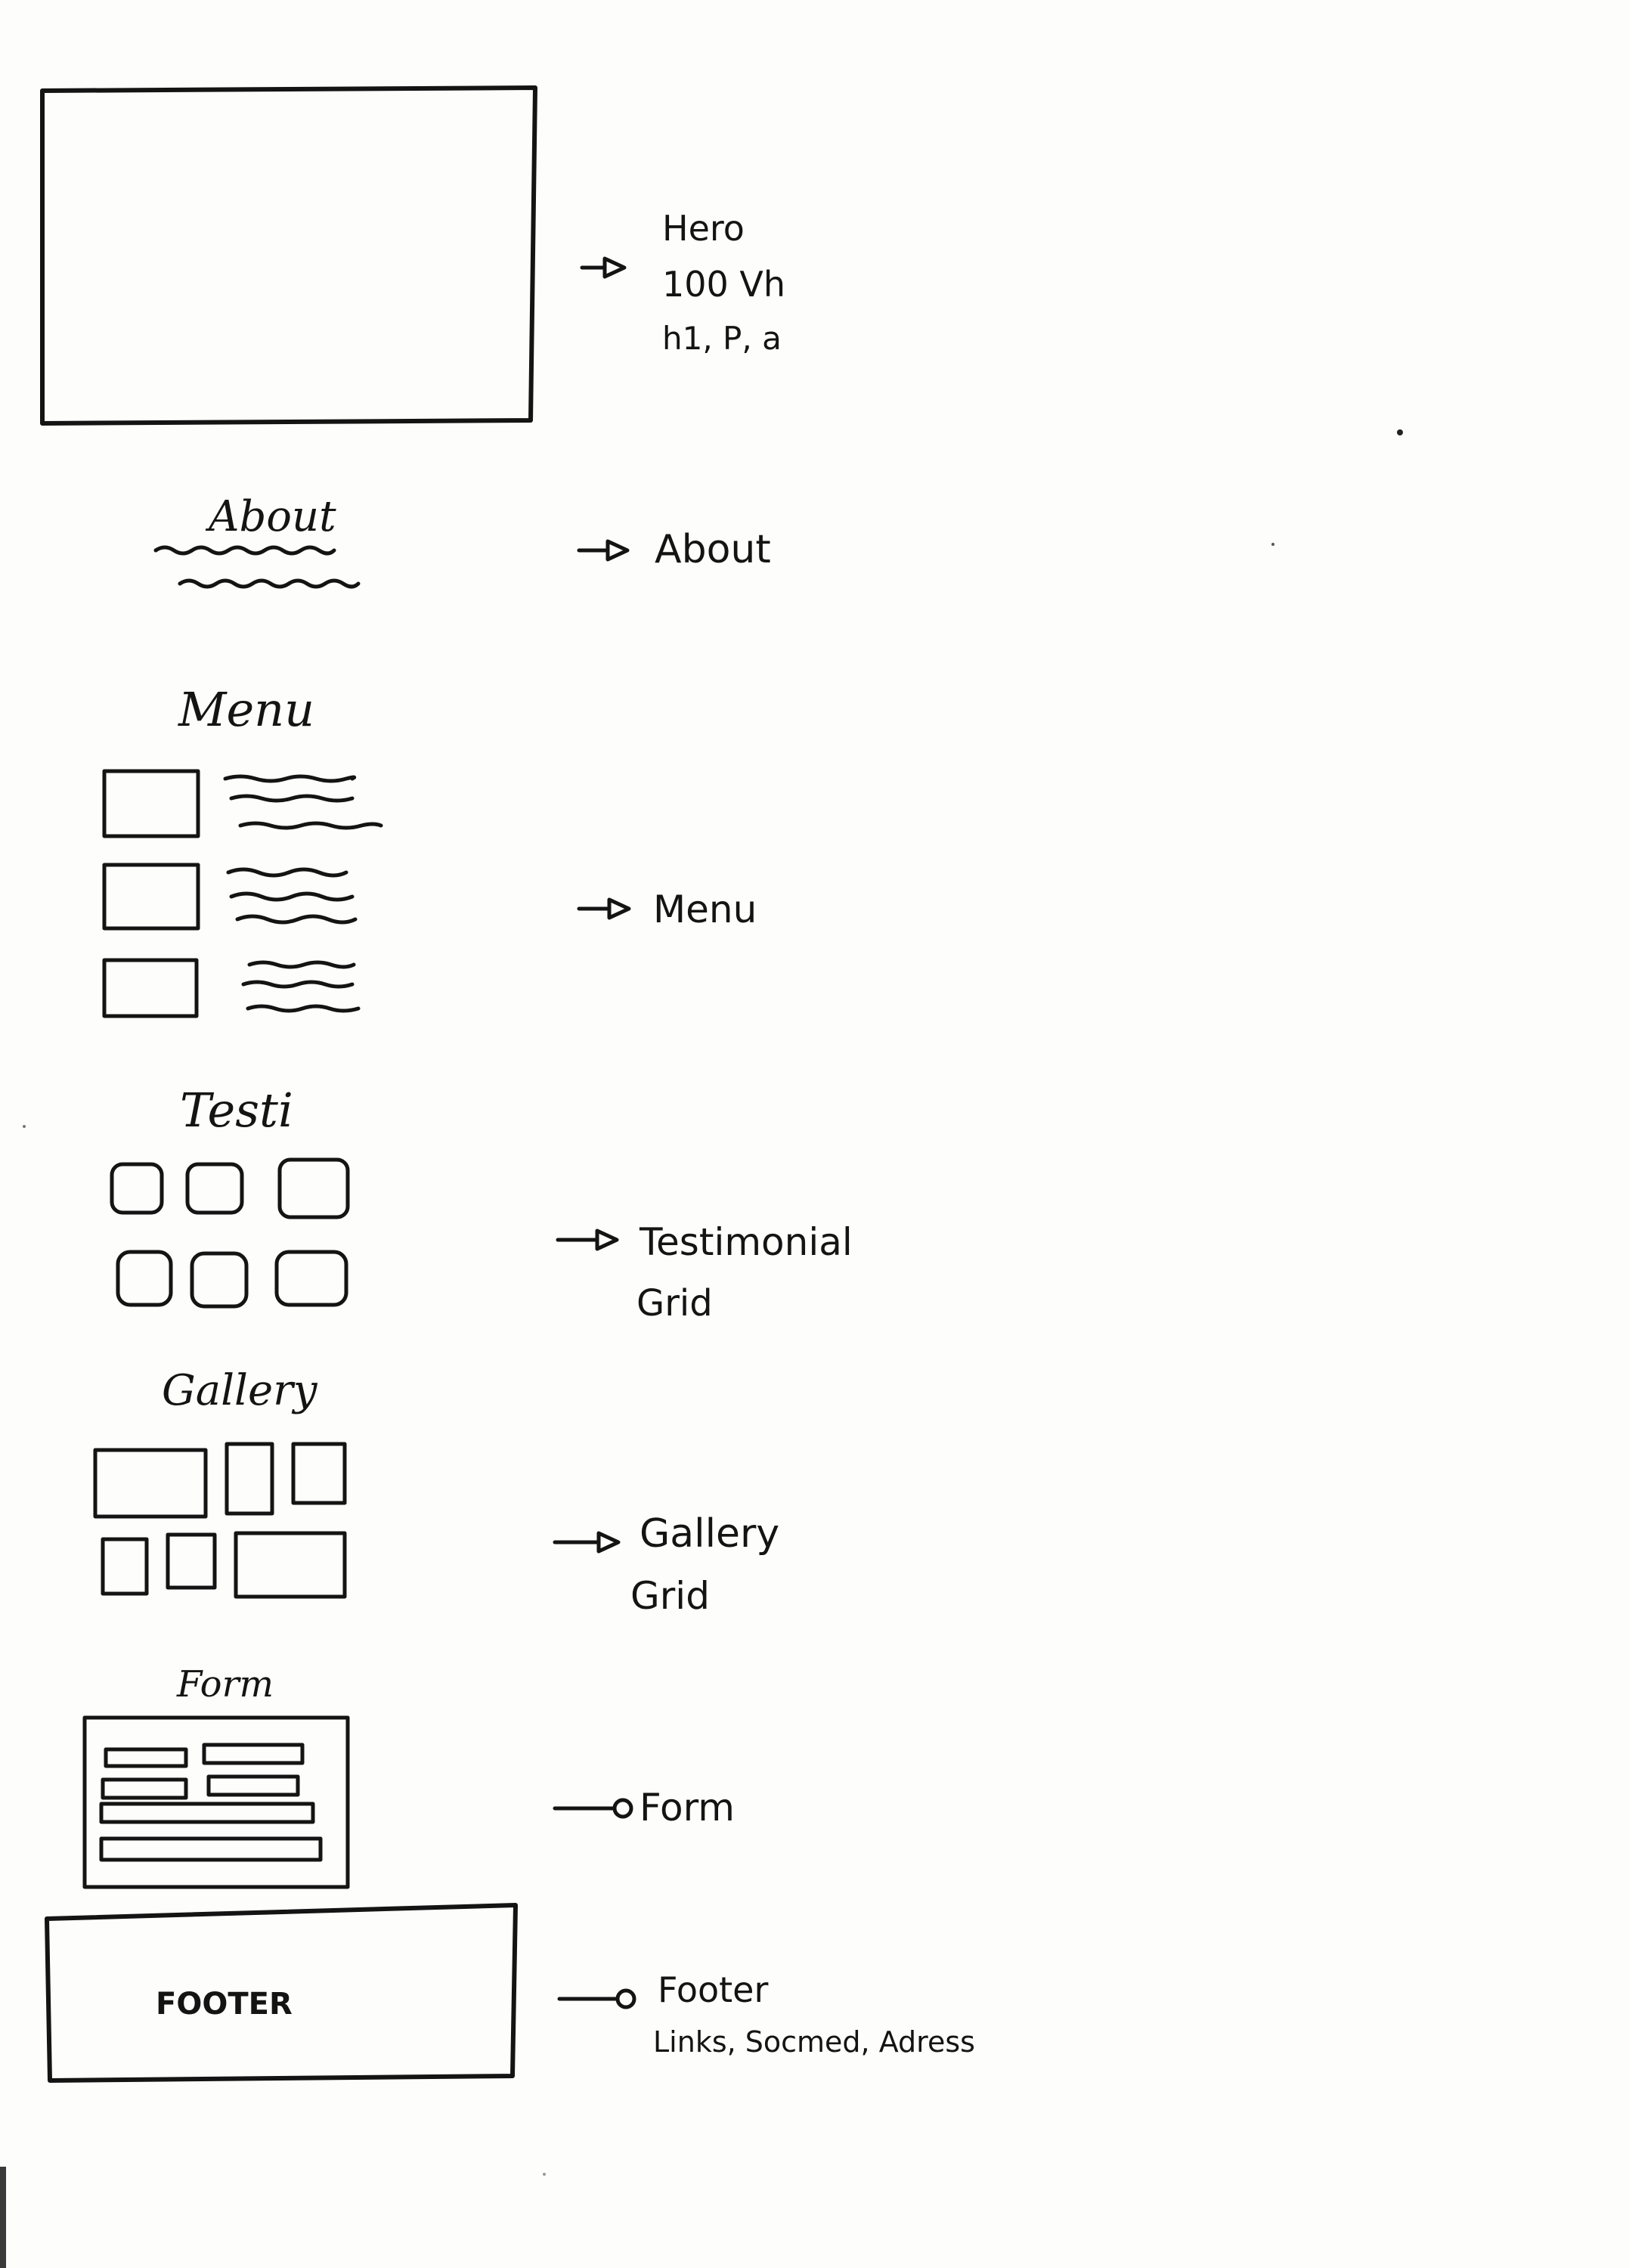 The width and height of the screenshot is (1629, 2268). Describe the element at coordinates (292, 798) in the screenshot. I see `menu-item-text-1b` at that location.